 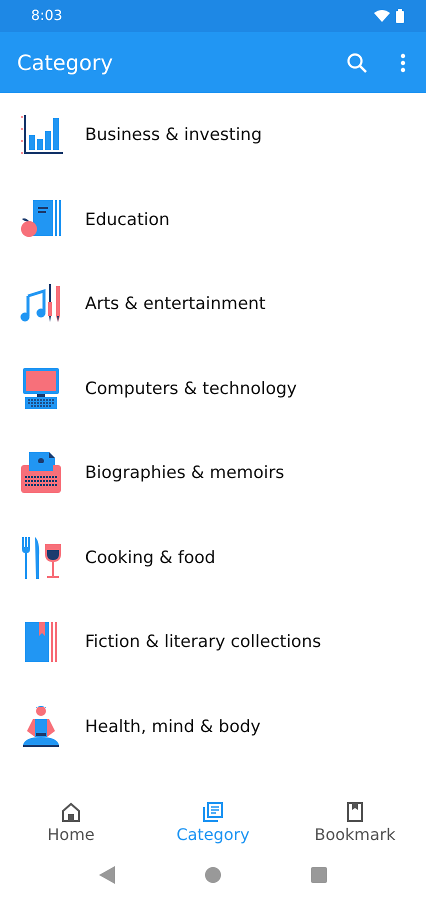 I want to click on fork-knife-and-wine-glass-icon, so click(x=41, y=558).